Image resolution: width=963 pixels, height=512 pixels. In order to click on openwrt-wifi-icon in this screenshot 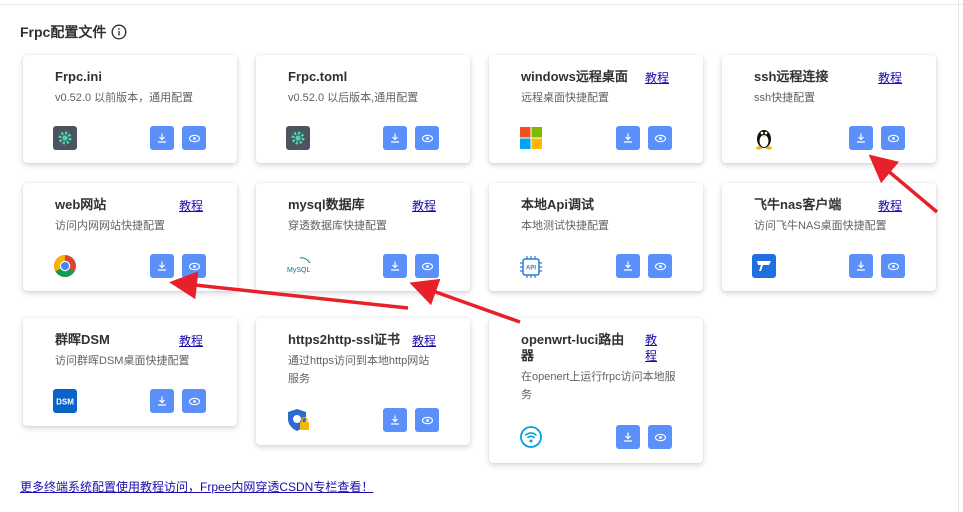, I will do `click(531, 437)`.